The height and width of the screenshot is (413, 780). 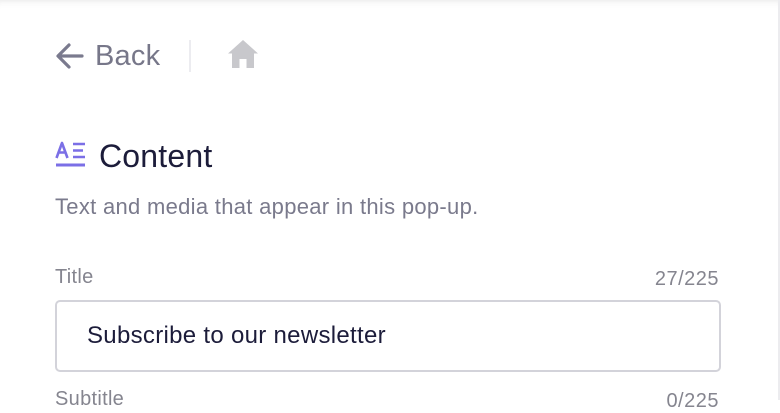 What do you see at coordinates (70, 56) in the screenshot?
I see `arrow-left-icon` at bounding box center [70, 56].